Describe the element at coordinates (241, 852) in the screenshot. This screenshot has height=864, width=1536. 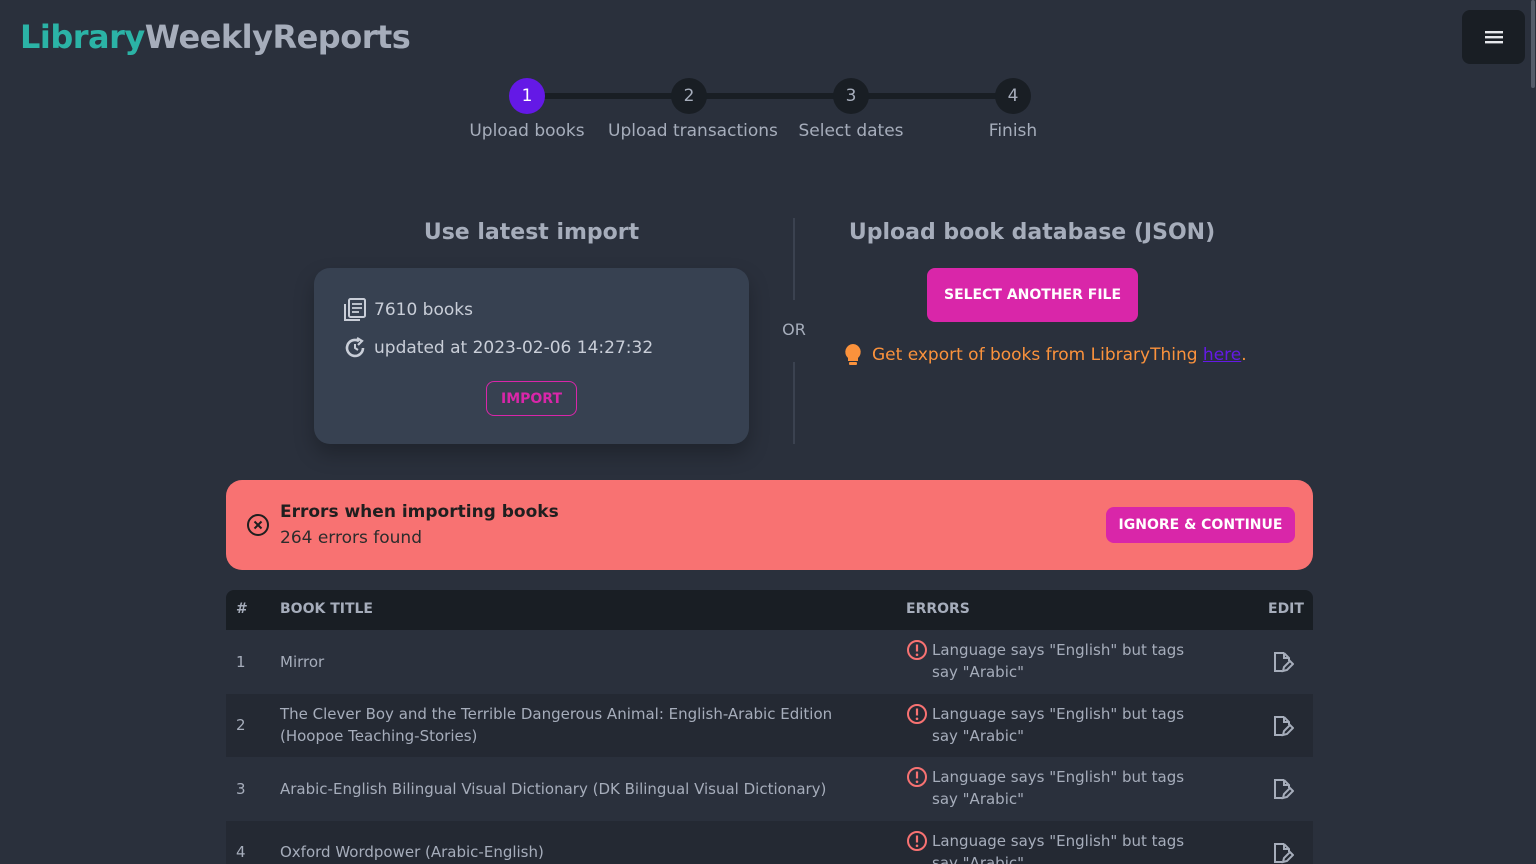
I see `row-number: 4` at that location.